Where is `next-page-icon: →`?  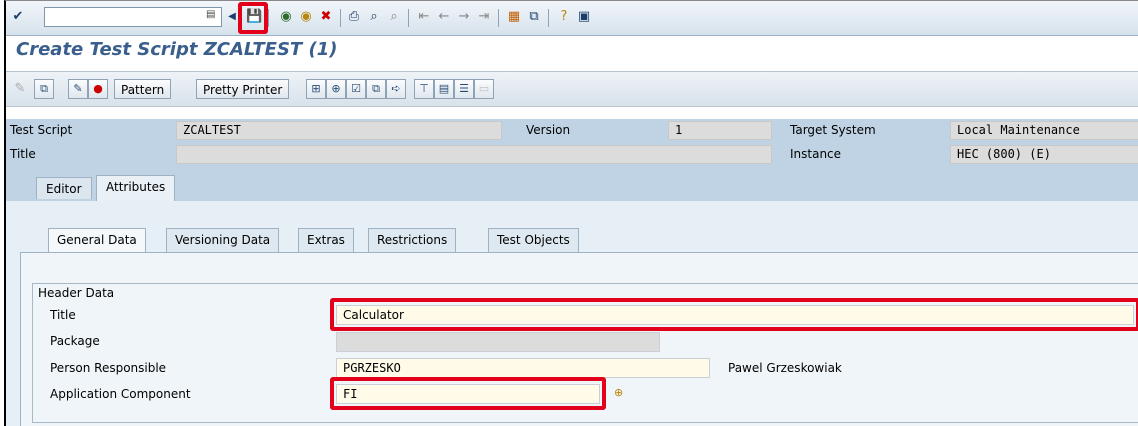 next-page-icon: → is located at coordinates (464, 17).